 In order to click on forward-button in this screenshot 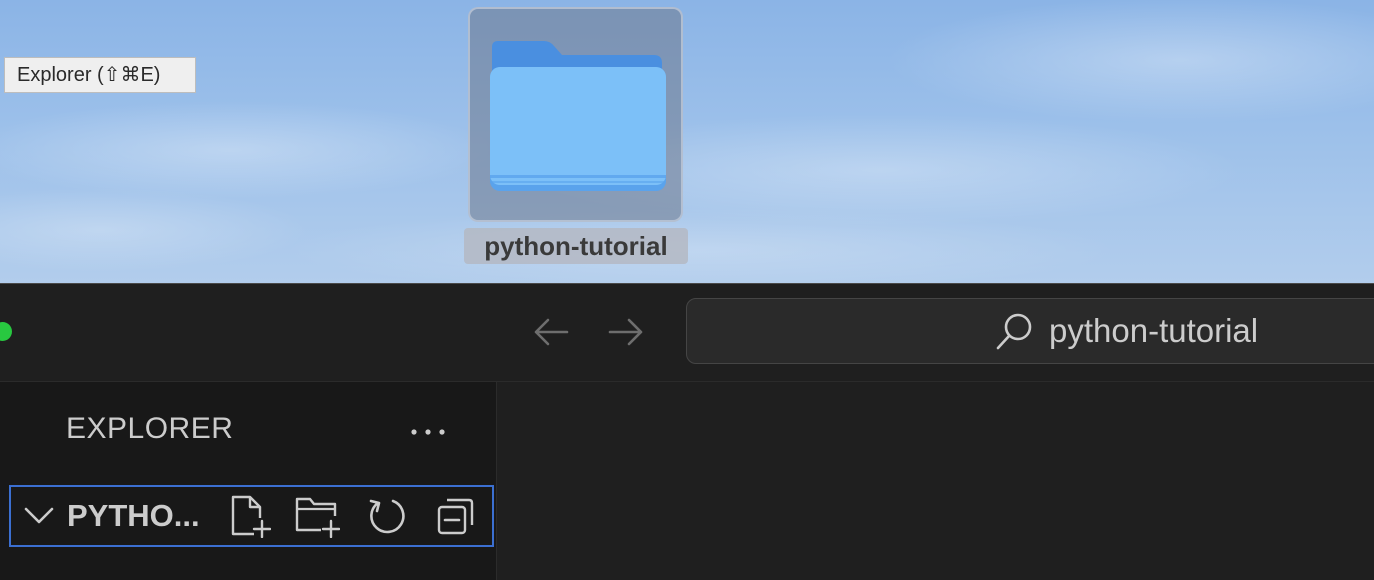, I will do `click(626, 332)`.